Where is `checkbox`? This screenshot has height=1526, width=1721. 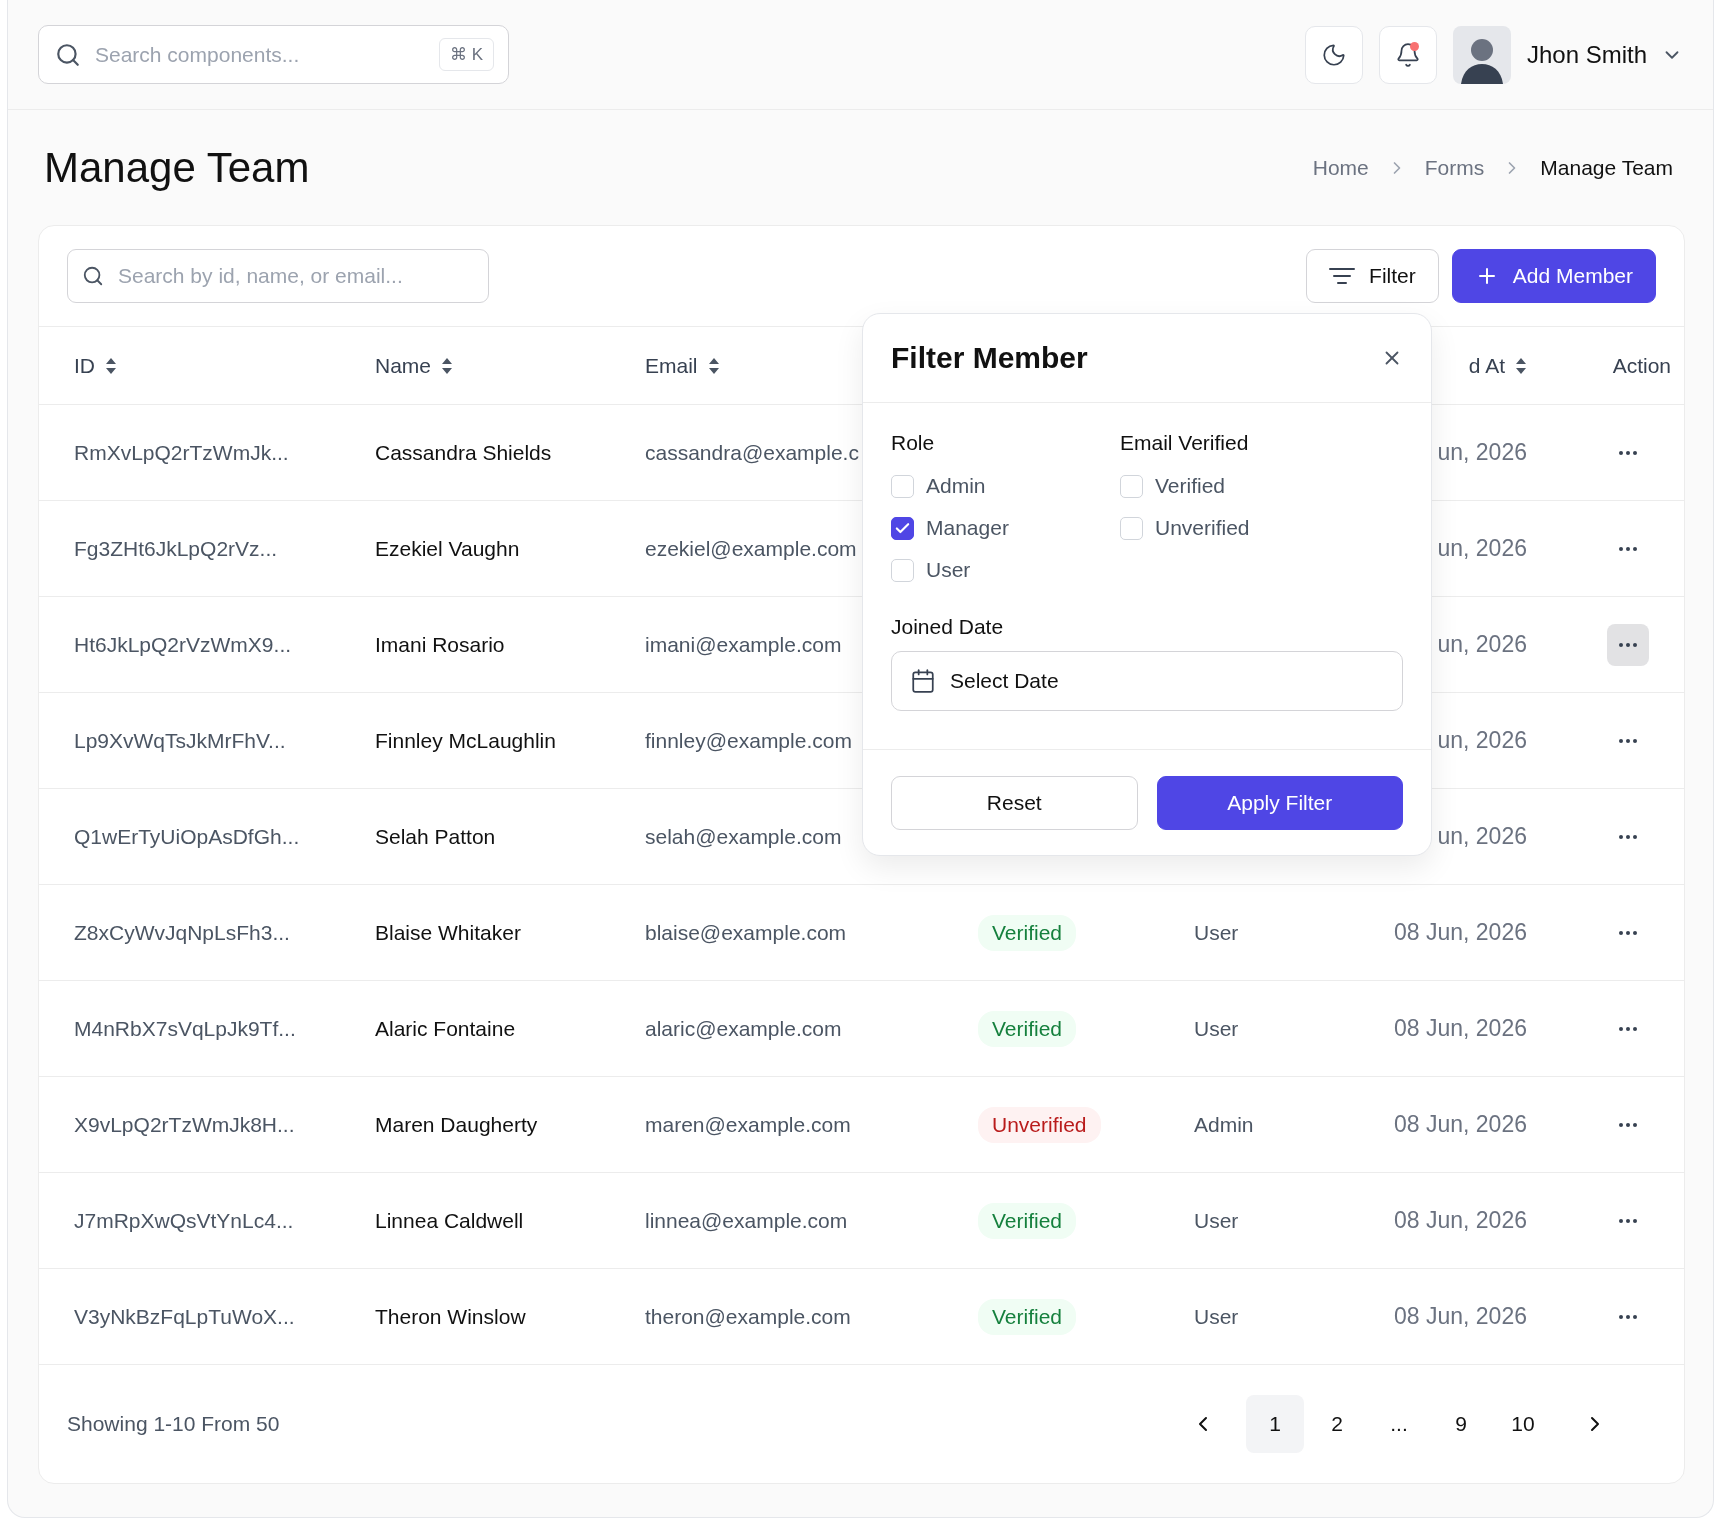 checkbox is located at coordinates (902, 528).